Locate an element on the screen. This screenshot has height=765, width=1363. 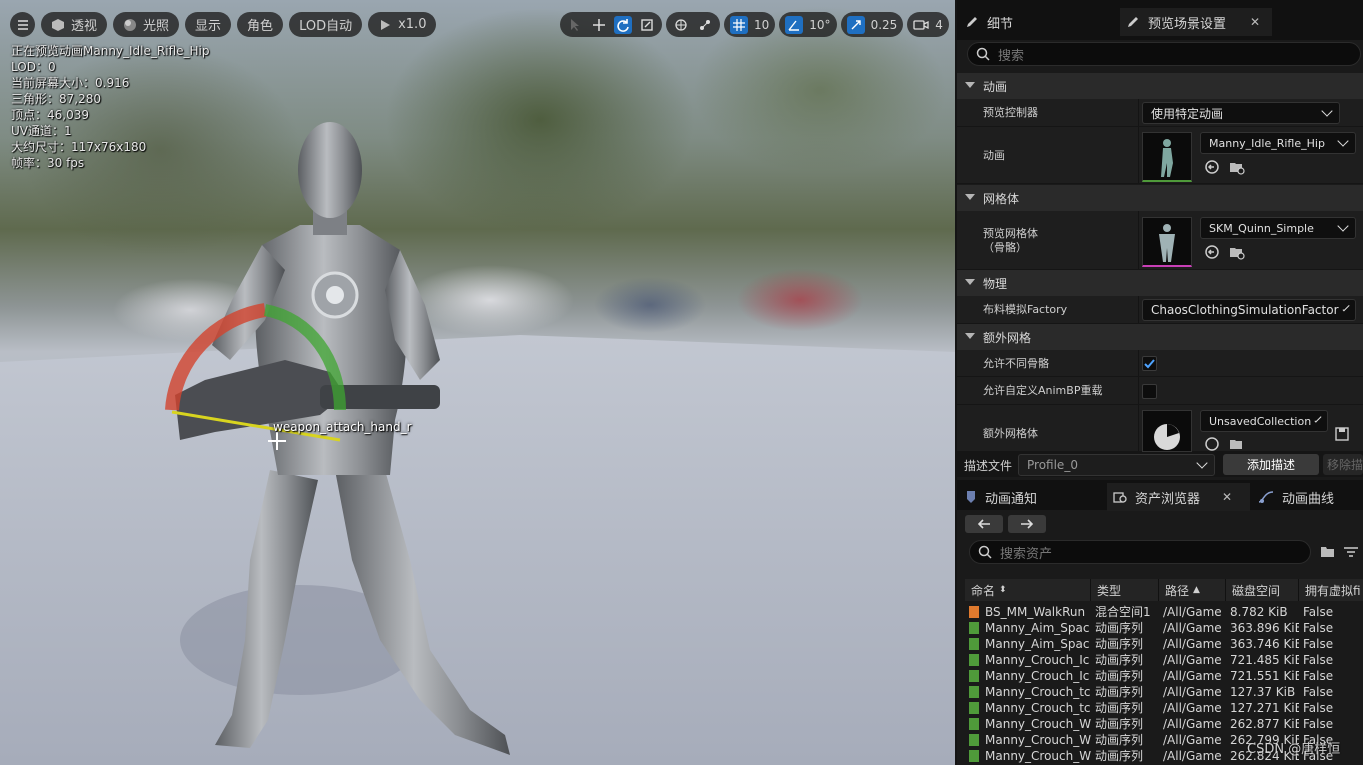
cell-path-text: /All/Game is located at coordinates (1192, 708).